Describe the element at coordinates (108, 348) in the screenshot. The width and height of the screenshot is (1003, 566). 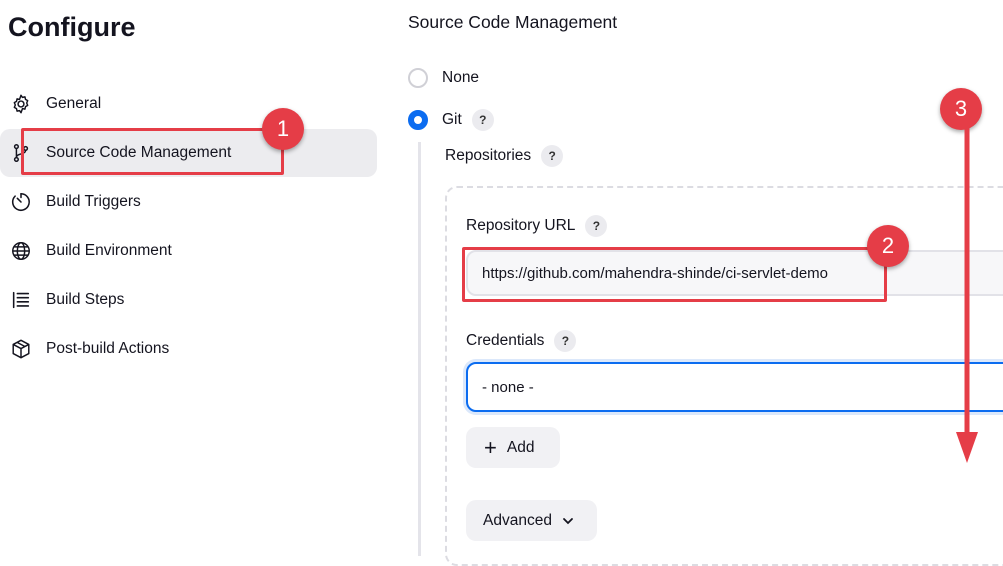
I see `sidebar-item-label: Post-build Actions` at that location.